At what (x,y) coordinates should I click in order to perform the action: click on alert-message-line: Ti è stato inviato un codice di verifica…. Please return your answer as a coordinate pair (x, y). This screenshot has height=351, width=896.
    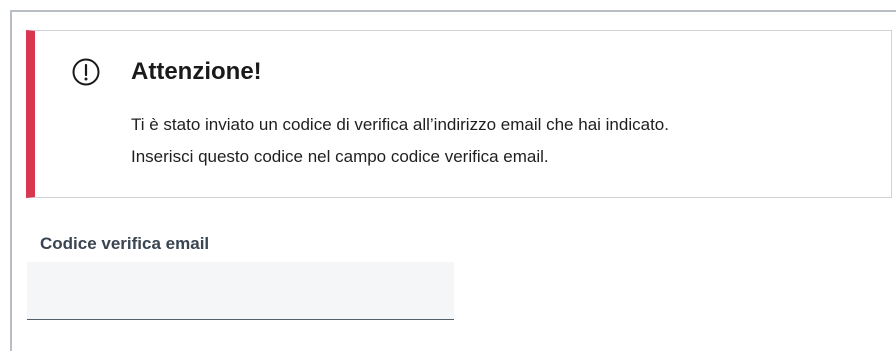
    Looking at the image, I should click on (400, 124).